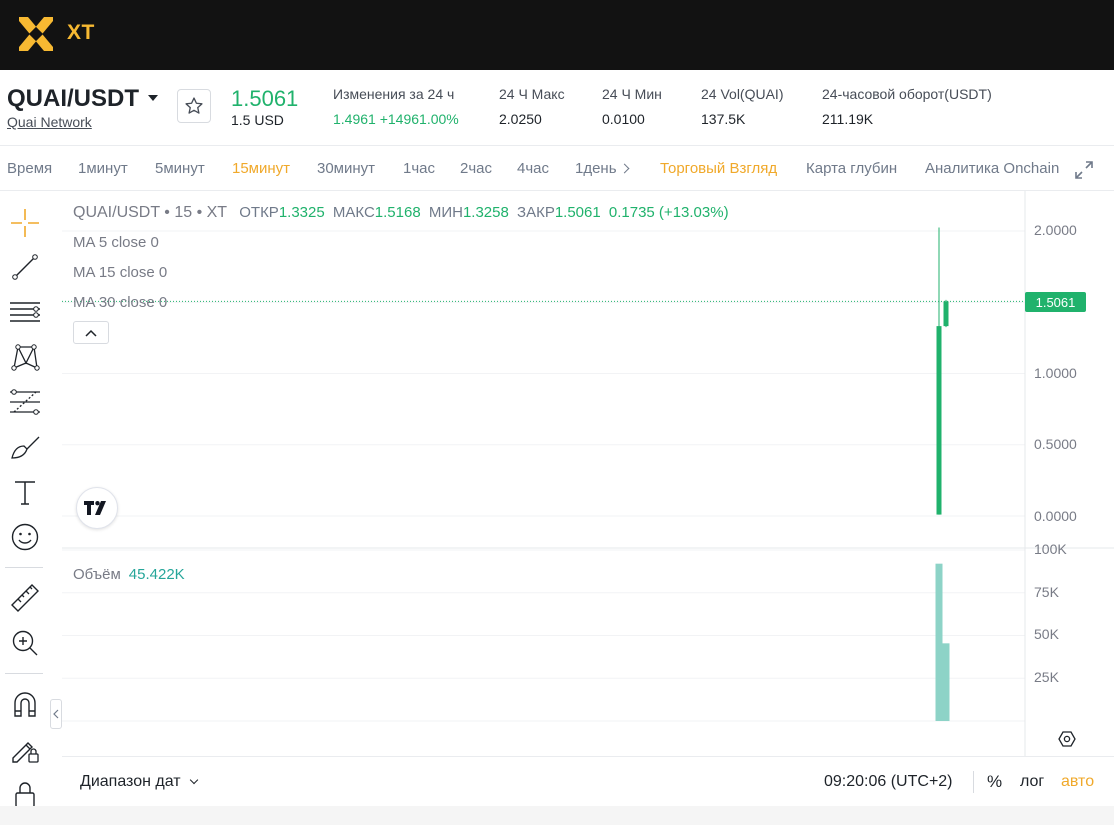  I want to click on legend-close-label: ЗАКР, so click(536, 212).